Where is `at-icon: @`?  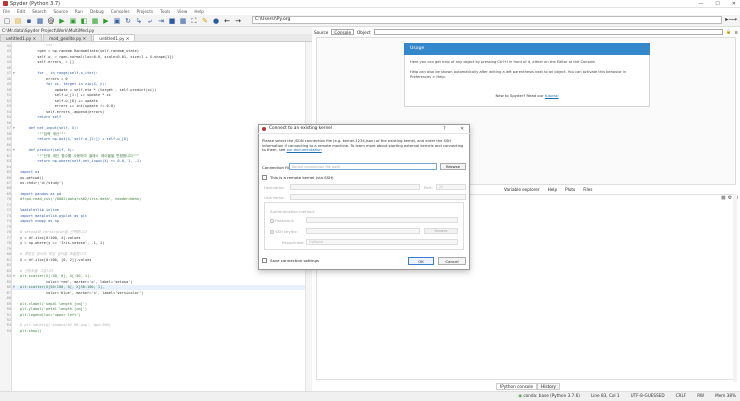
at-icon: @ is located at coordinates (51, 21).